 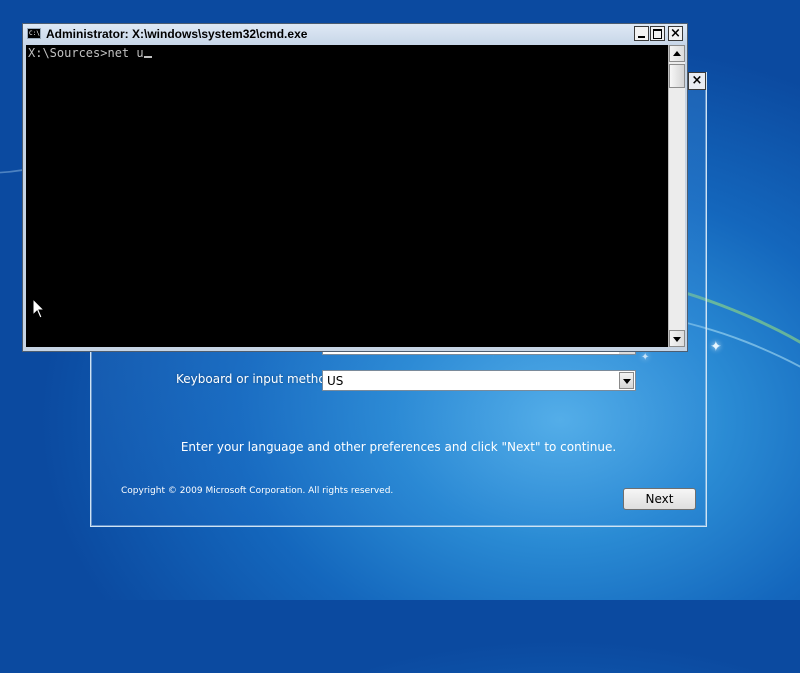 I want to click on close-button: ×, so click(x=675, y=33).